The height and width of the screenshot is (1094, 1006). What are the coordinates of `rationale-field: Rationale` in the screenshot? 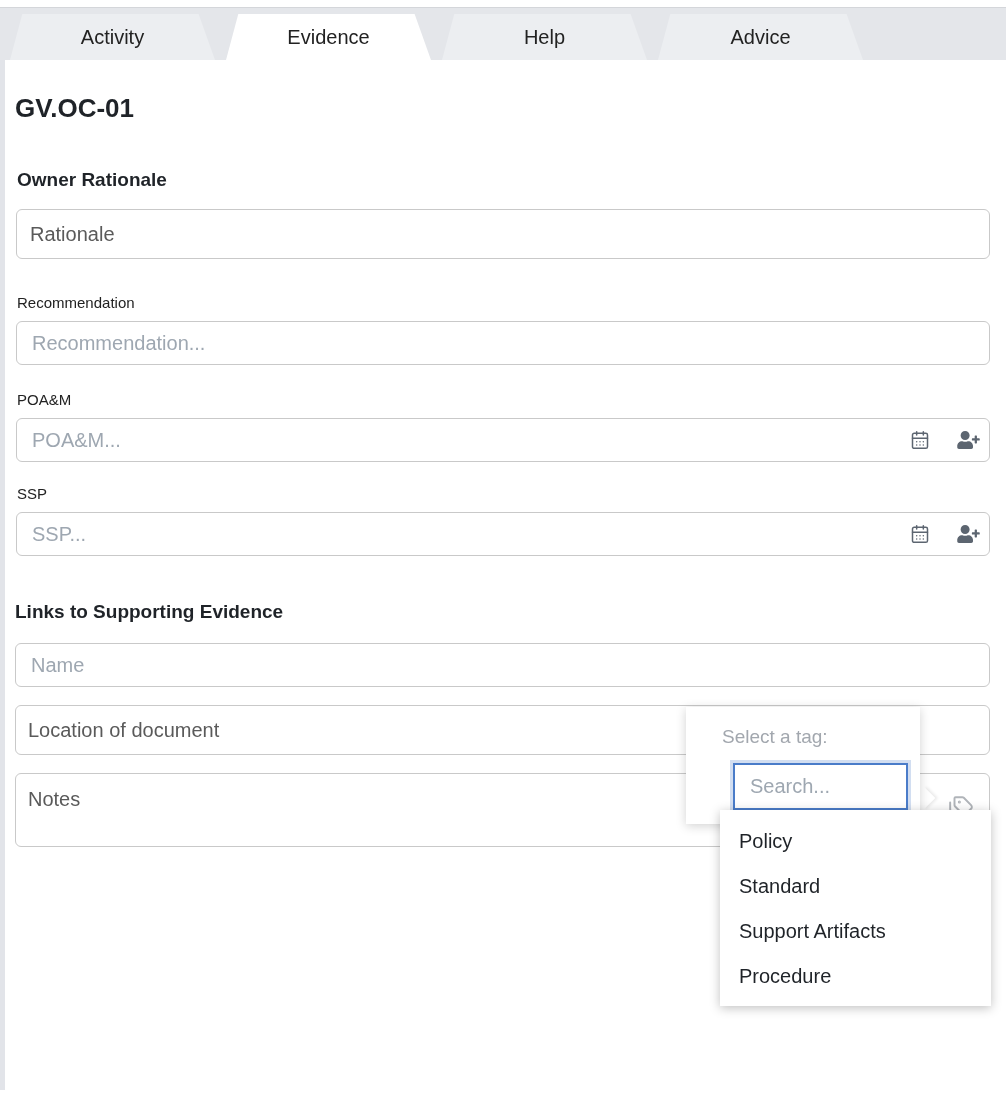 It's located at (503, 234).